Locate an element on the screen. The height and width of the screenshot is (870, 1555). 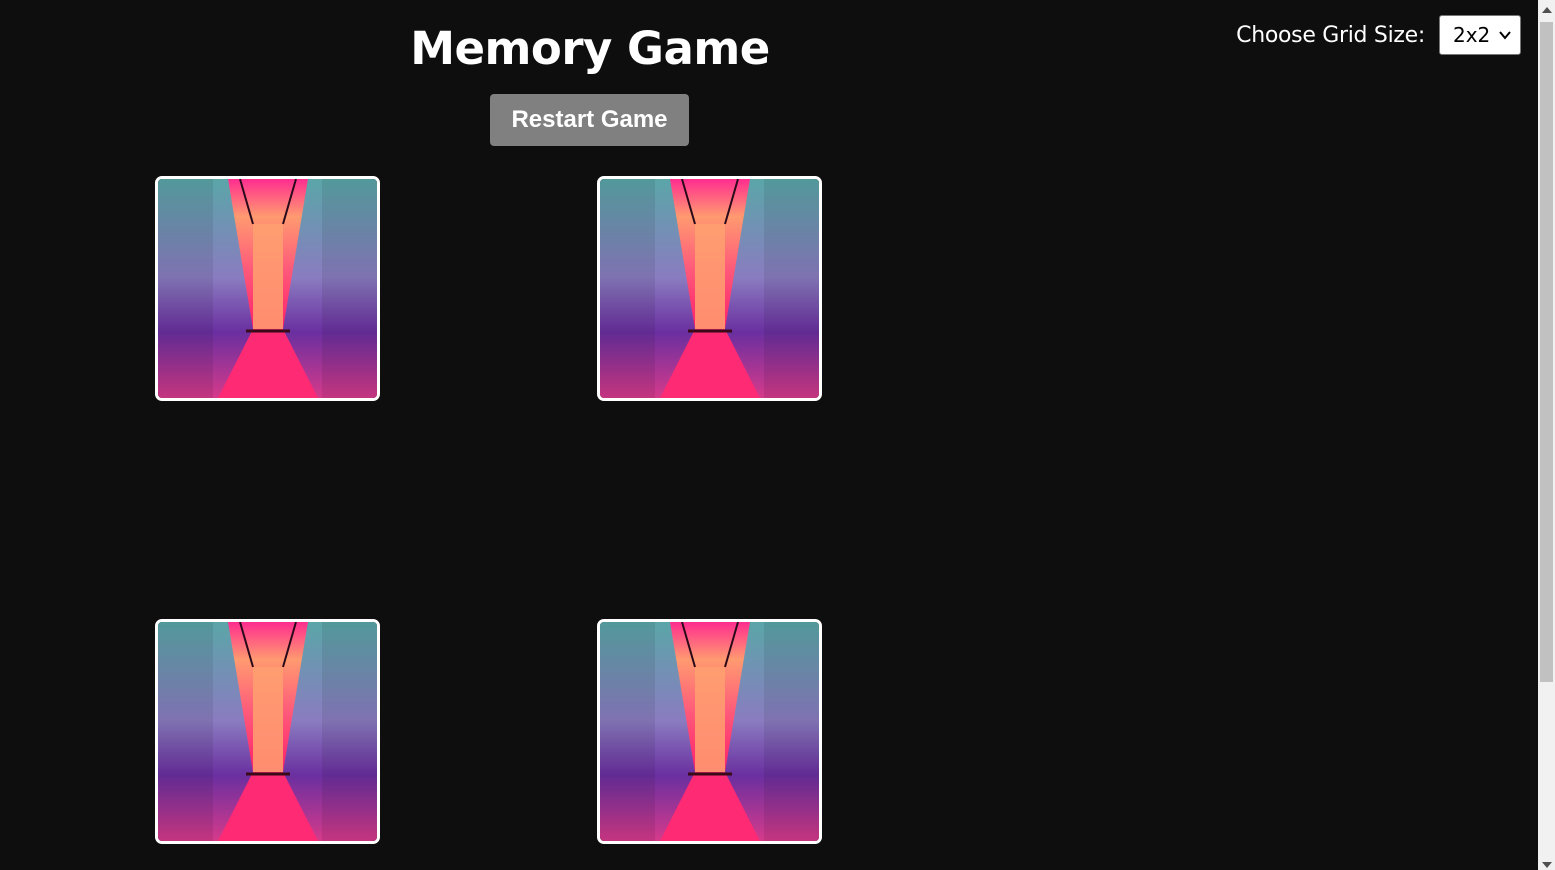
page-title: Memory Game is located at coordinates (590, 48).